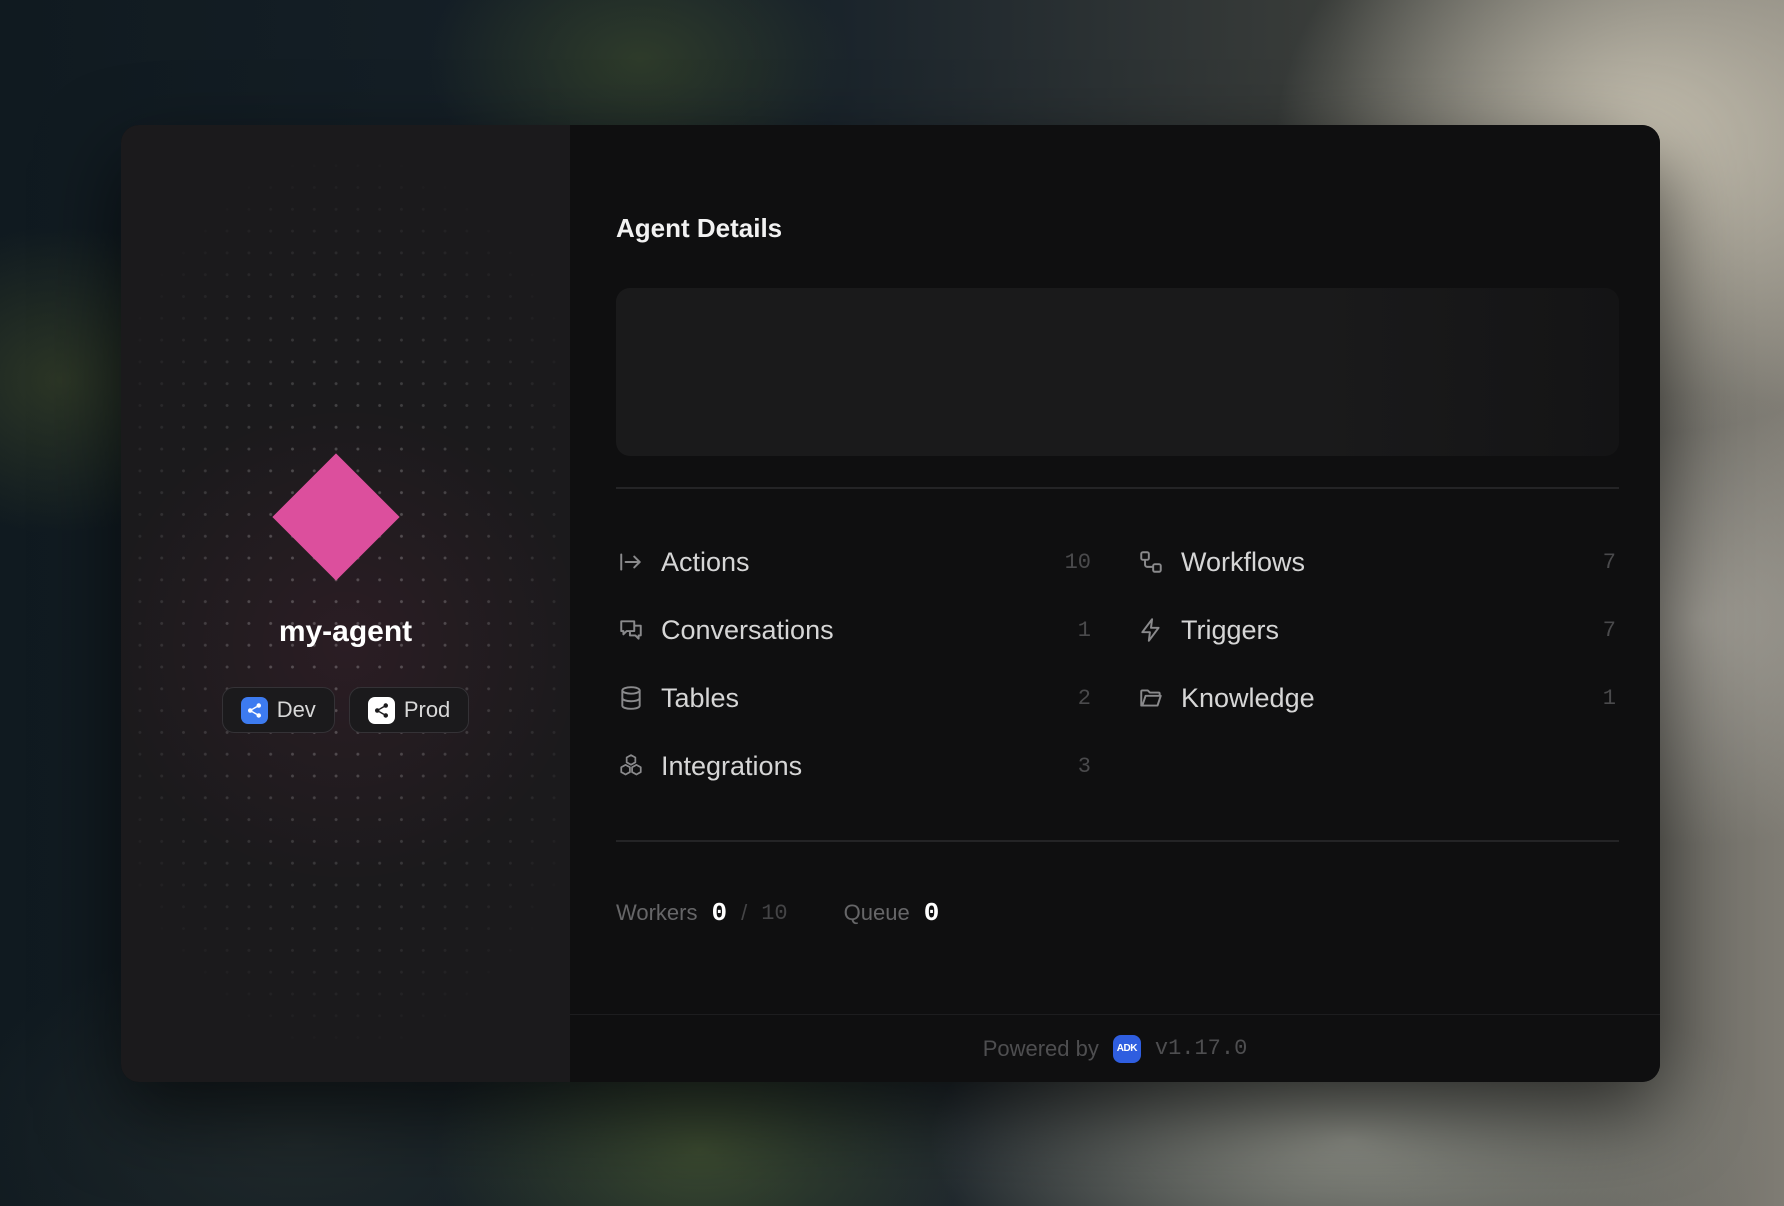 This screenshot has width=1784, height=1206. What do you see at coordinates (774, 913) in the screenshot?
I see `workers-max: 10` at bounding box center [774, 913].